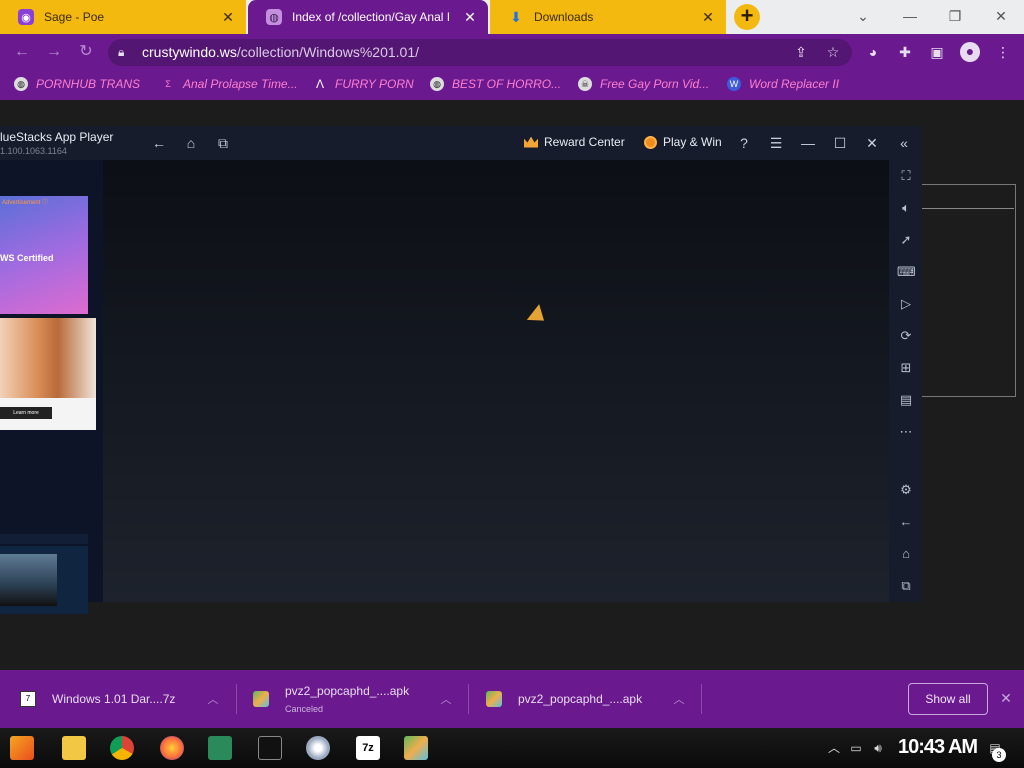 The height and width of the screenshot is (768, 1024). What do you see at coordinates (74, 748) in the screenshot?
I see `file-explorer-icon` at bounding box center [74, 748].